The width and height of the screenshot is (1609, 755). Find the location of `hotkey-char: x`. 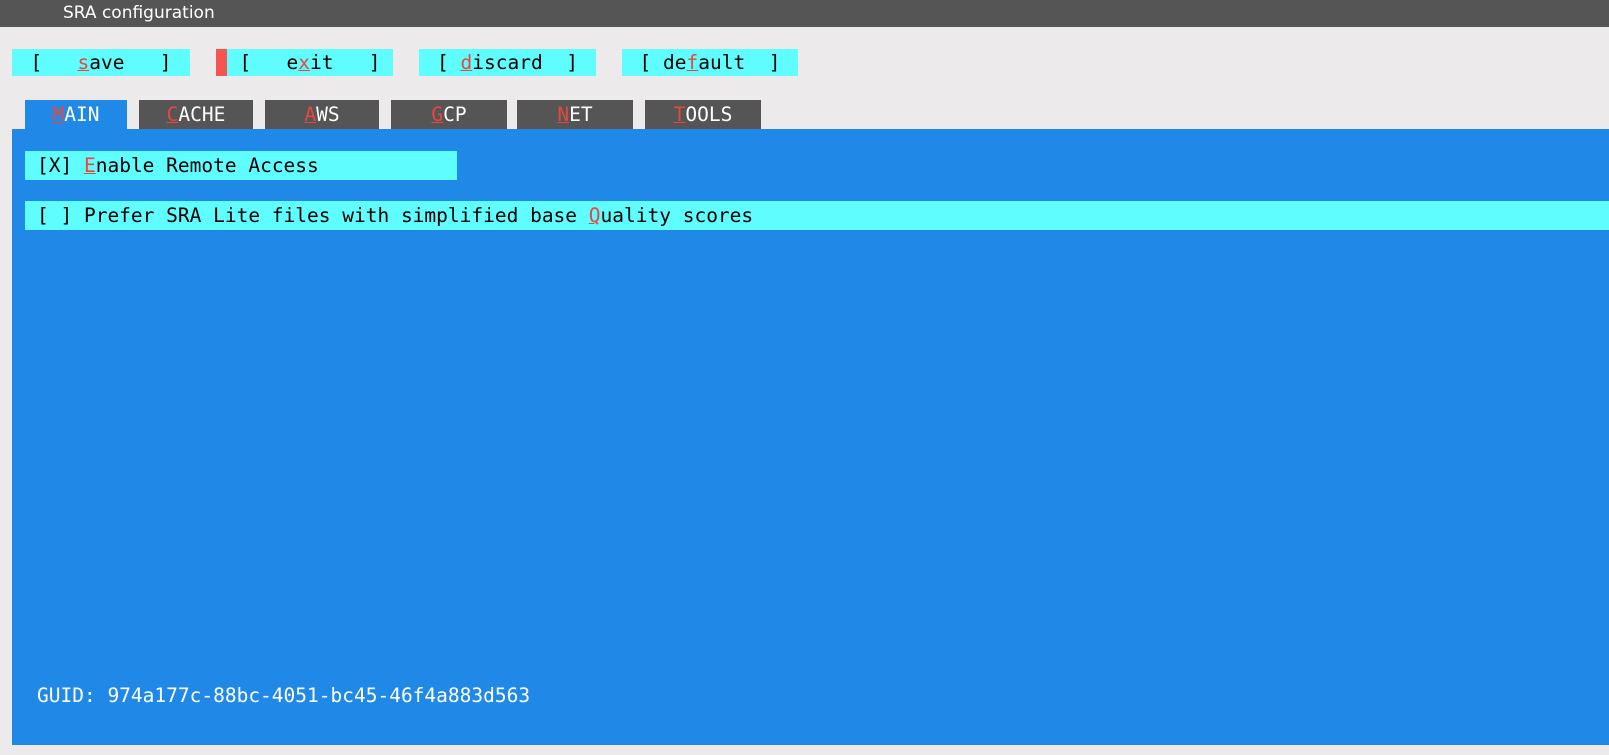

hotkey-char: x is located at coordinates (304, 62).